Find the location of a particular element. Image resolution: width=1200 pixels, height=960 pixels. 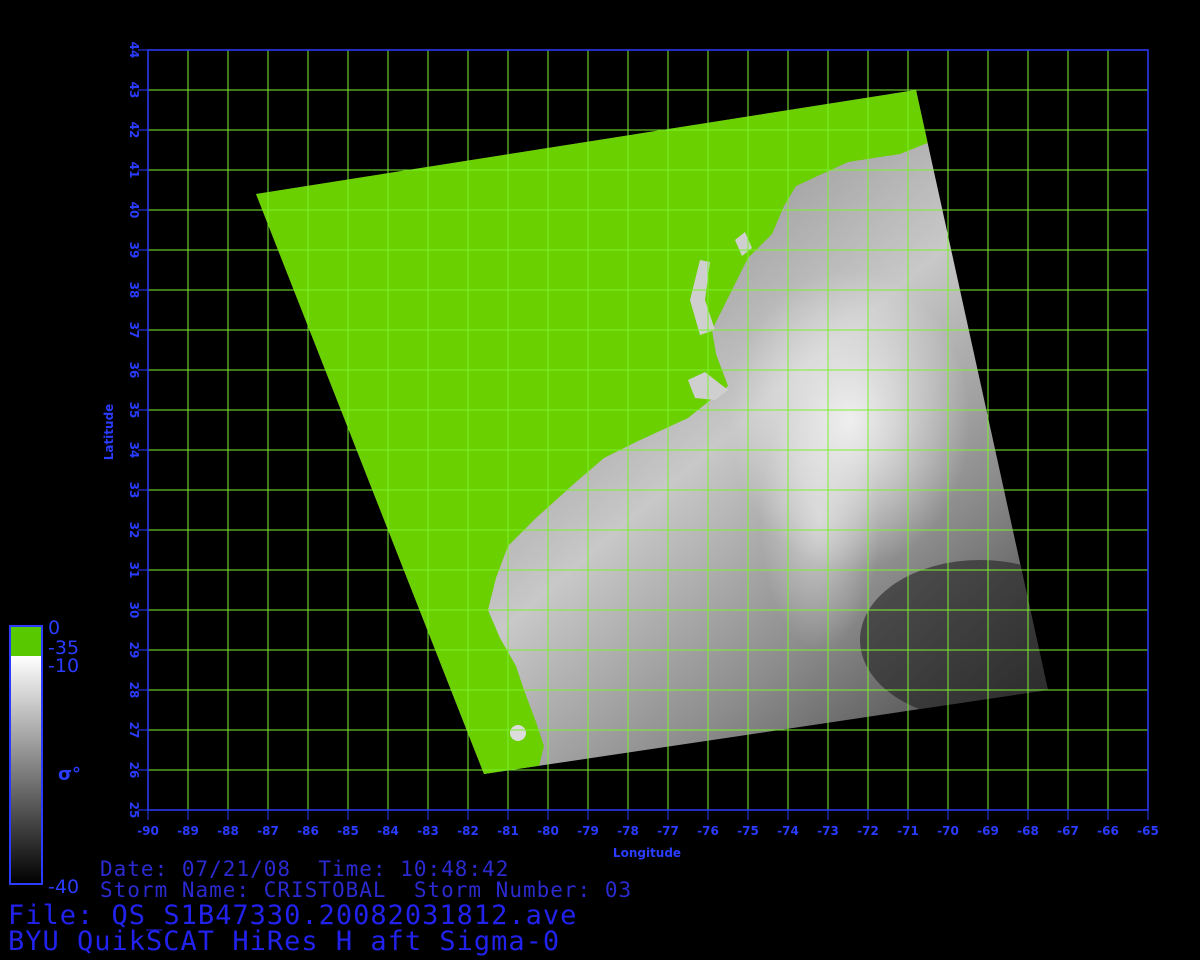

lat-tick-label: 43 is located at coordinates (134, 90).